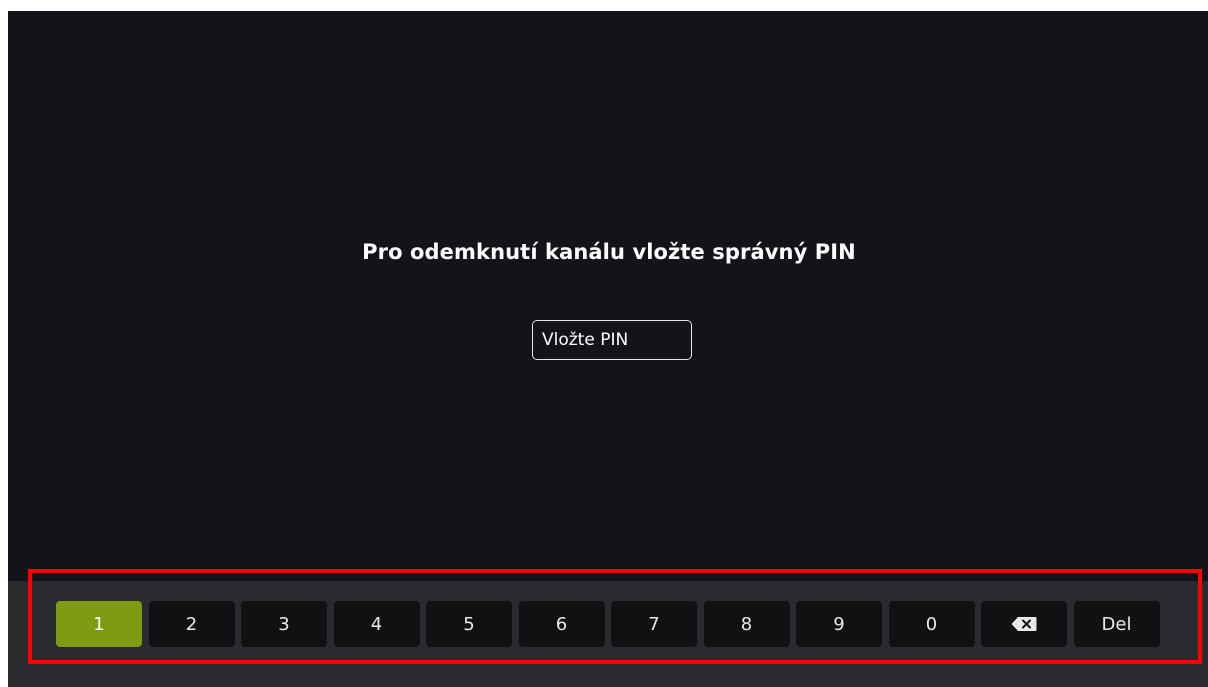 The width and height of the screenshot is (1208, 687). What do you see at coordinates (561, 624) in the screenshot?
I see `key-6: 6` at bounding box center [561, 624].